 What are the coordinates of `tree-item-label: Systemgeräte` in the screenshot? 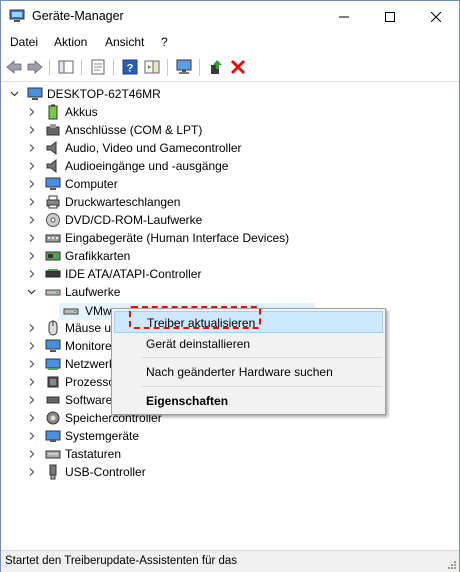 It's located at (102, 436).